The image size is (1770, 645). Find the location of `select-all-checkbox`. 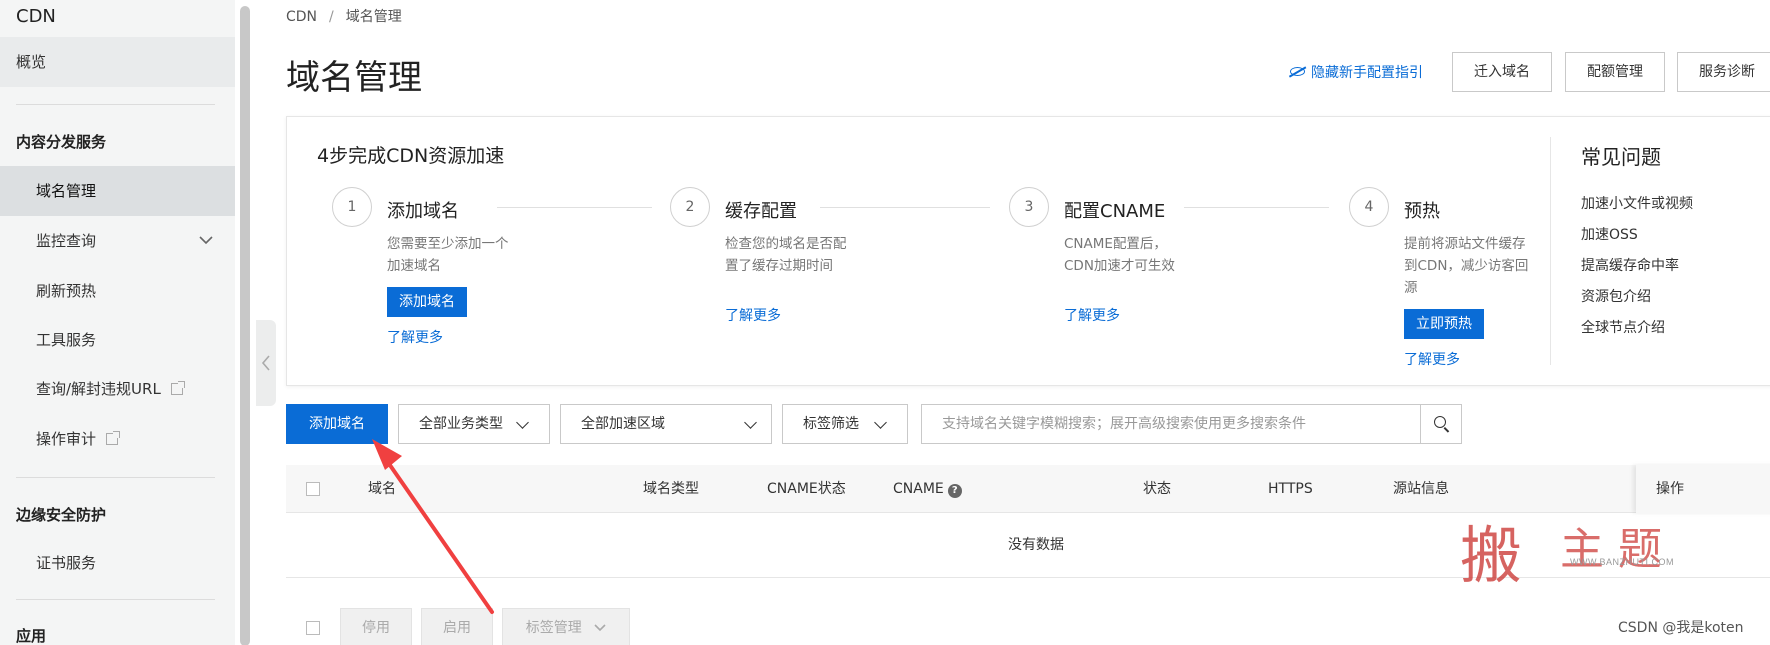

select-all-checkbox is located at coordinates (313, 489).